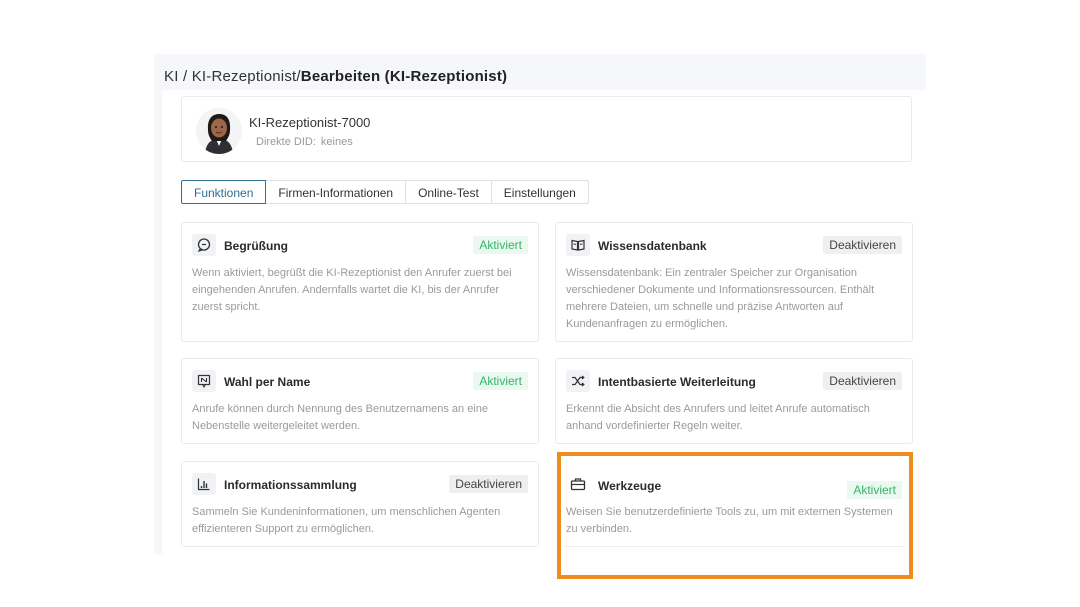 Image resolution: width=1080 pixels, height=607 pixels. Describe the element at coordinates (336, 192) in the screenshot. I see `tab-firmen-informationen: Firmen-Informationen` at that location.